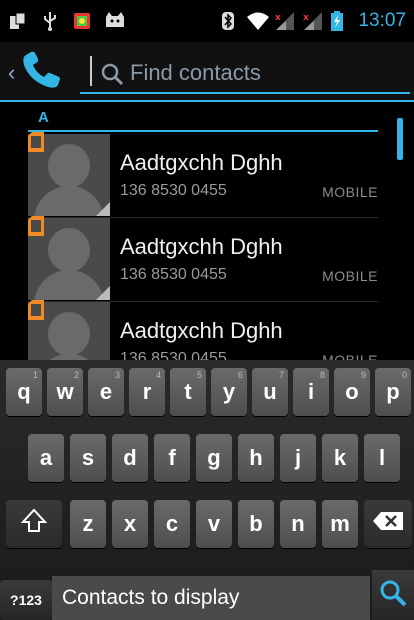  I want to click on key-z: z, so click(88, 524).